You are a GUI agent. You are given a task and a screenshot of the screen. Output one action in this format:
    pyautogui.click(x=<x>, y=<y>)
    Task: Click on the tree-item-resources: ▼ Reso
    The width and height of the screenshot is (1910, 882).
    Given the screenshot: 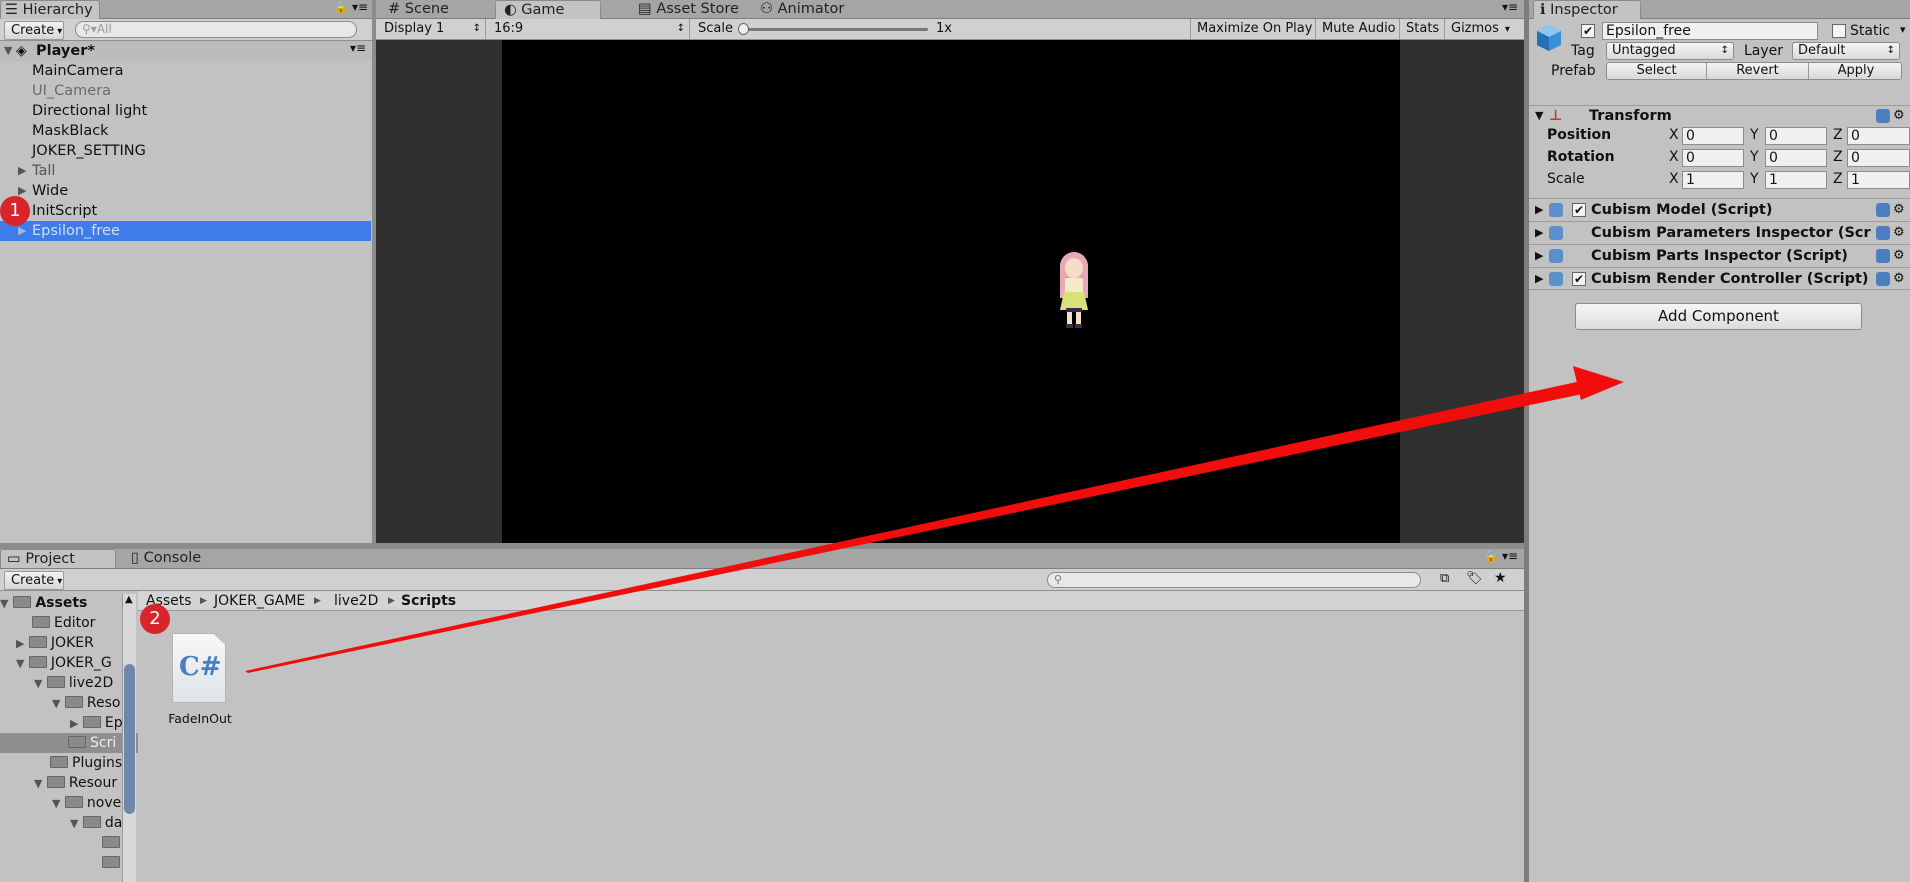 What is the action you would take?
    pyautogui.click(x=86, y=703)
    